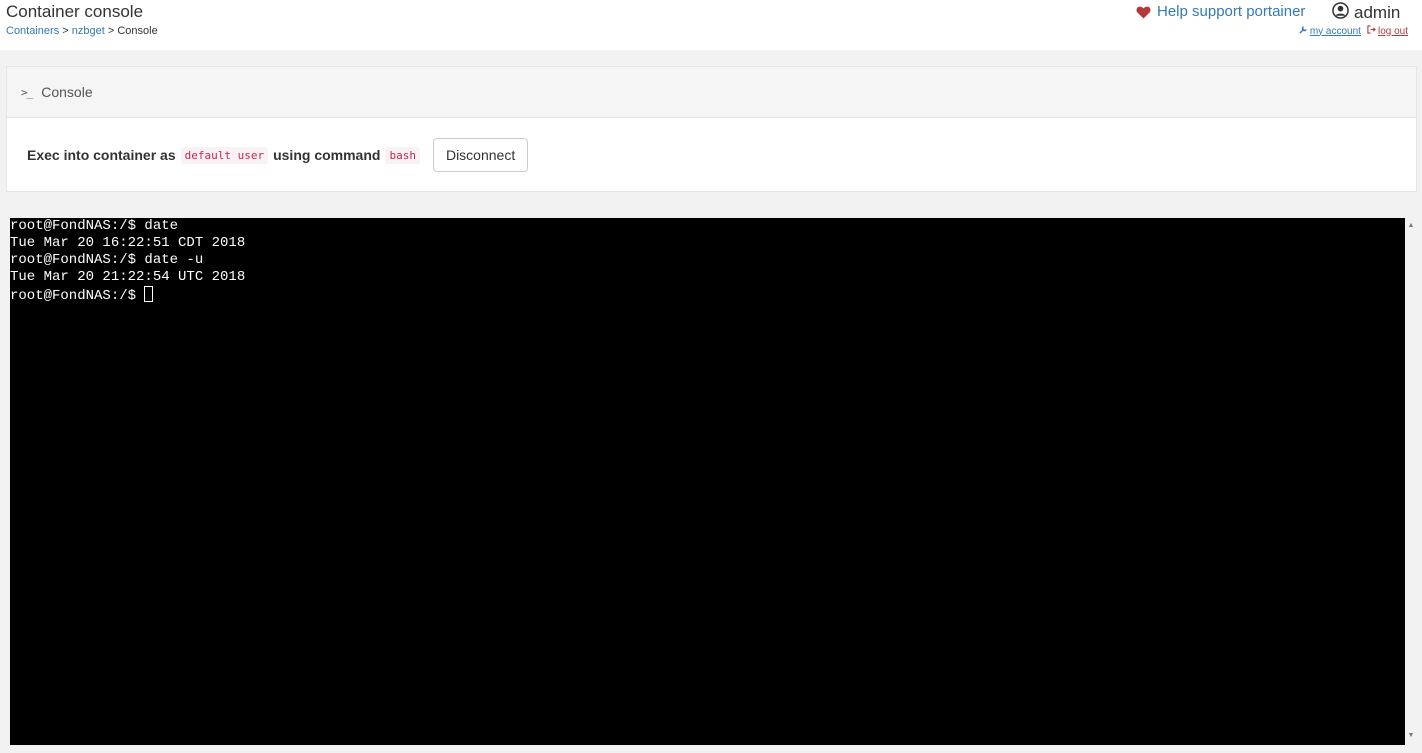 This screenshot has width=1422, height=753. I want to click on terminal-cursor, so click(149, 294).